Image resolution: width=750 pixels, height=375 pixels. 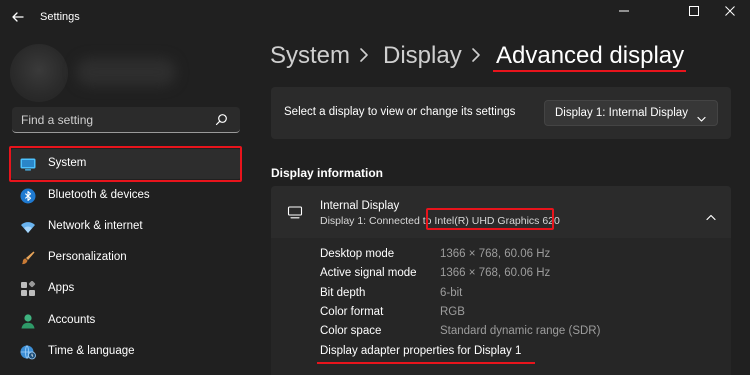 What do you see at coordinates (310, 56) in the screenshot?
I see `breadcrumb-item-system: System` at bounding box center [310, 56].